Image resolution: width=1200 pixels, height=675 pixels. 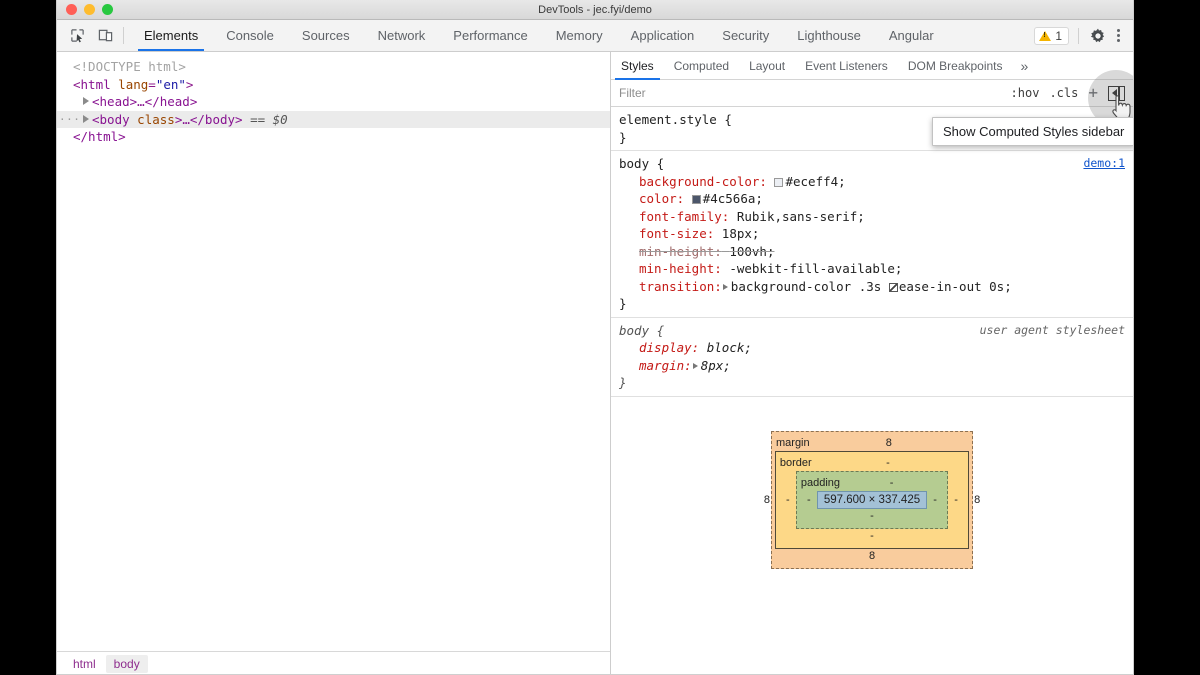 What do you see at coordinates (1118, 35) in the screenshot?
I see `kebab-menu-icon` at bounding box center [1118, 35].